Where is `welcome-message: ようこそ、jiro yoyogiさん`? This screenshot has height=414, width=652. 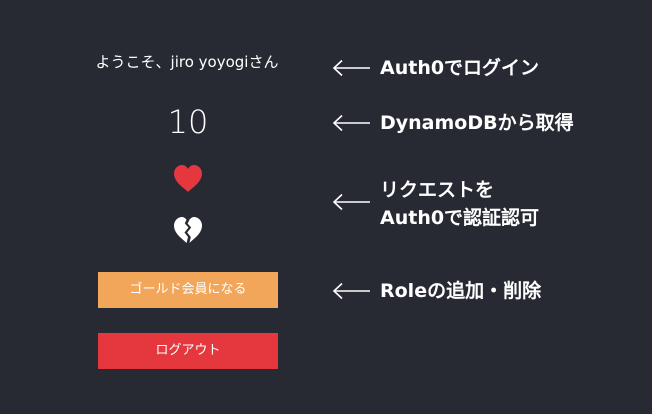
welcome-message: ようこそ、jiro yoyogiさん is located at coordinates (187, 62).